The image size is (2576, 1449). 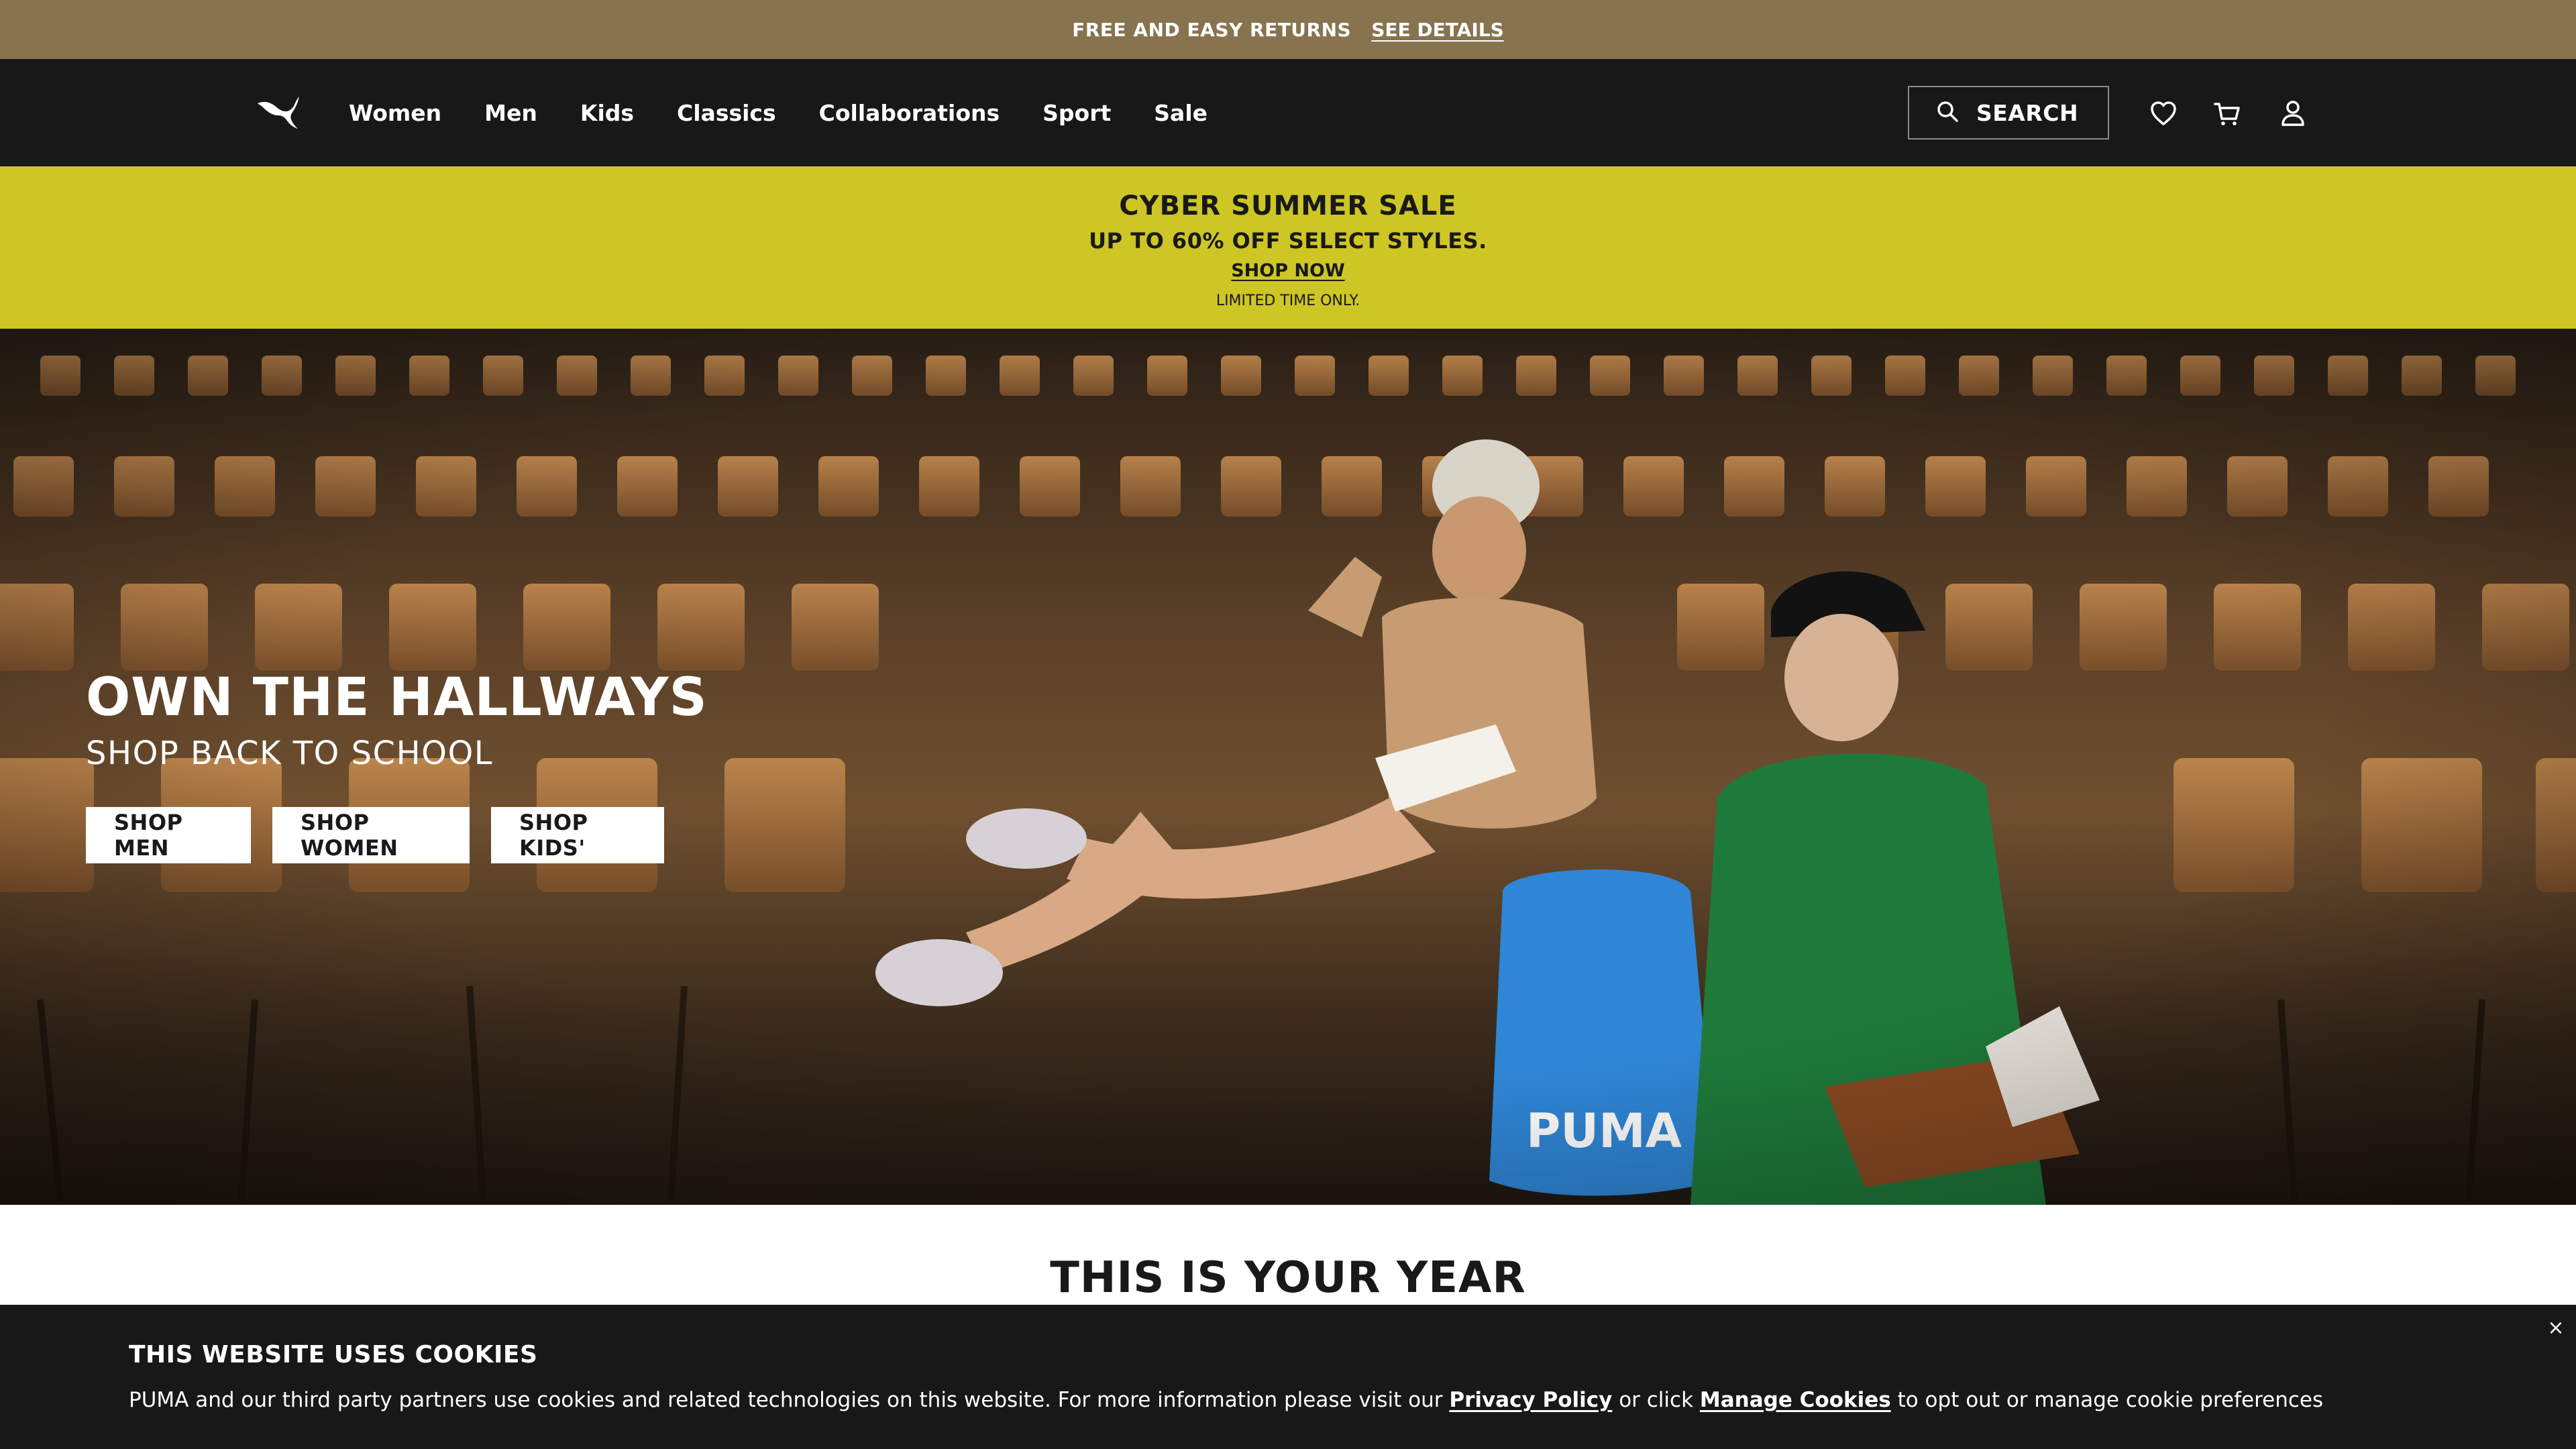 What do you see at coordinates (1076, 113) in the screenshot?
I see `nav-sport: Sport` at bounding box center [1076, 113].